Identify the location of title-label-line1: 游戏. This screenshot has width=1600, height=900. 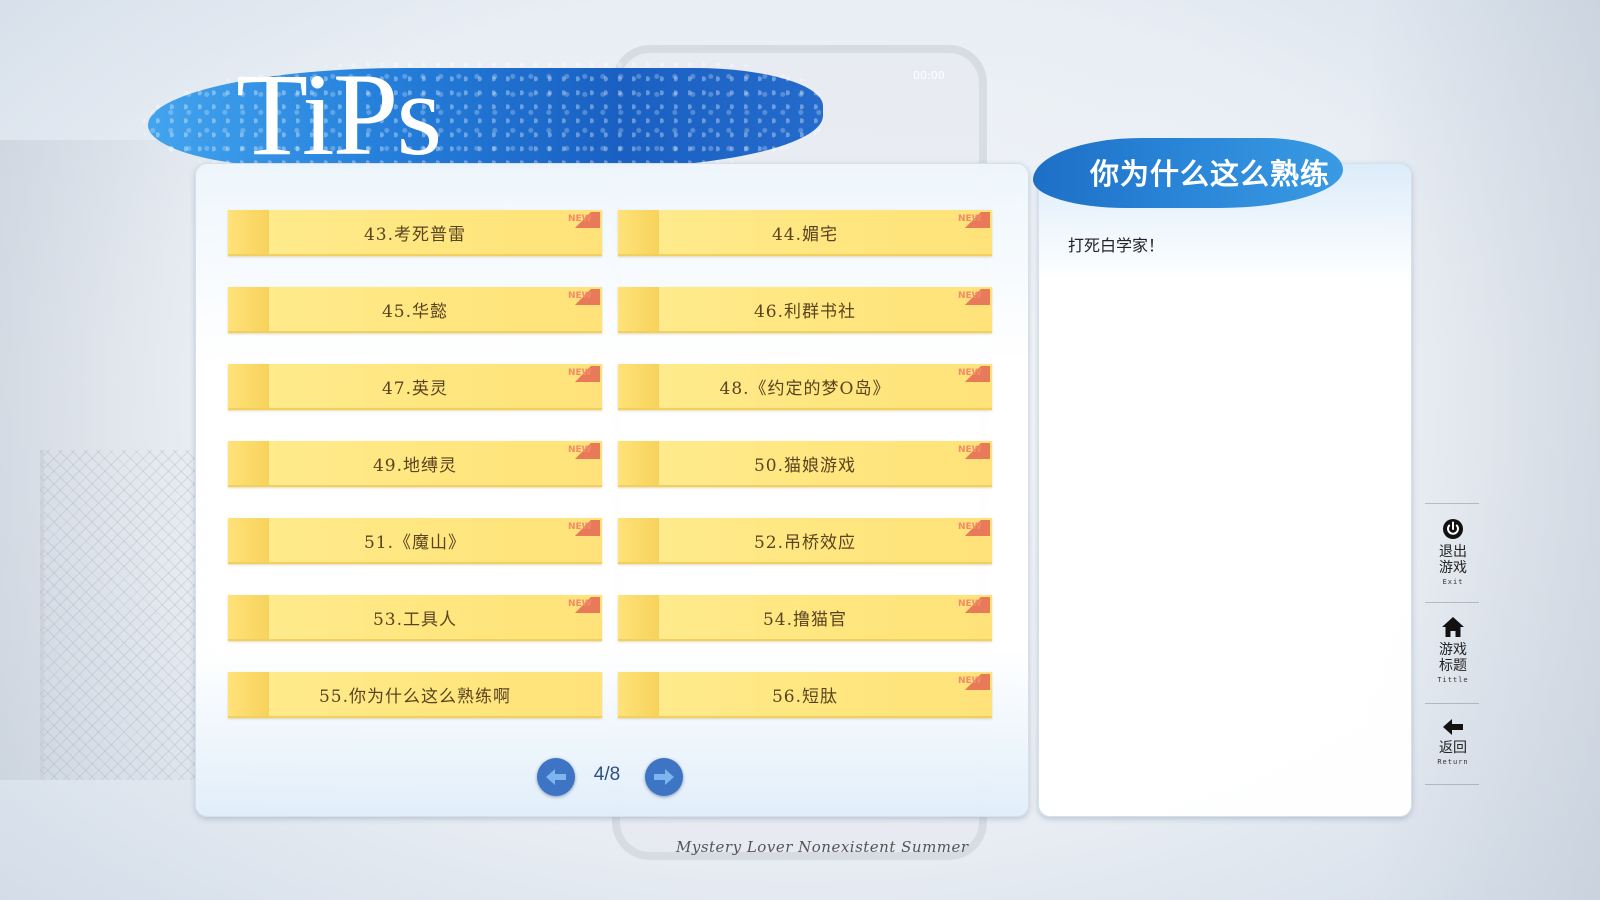
(1453, 650).